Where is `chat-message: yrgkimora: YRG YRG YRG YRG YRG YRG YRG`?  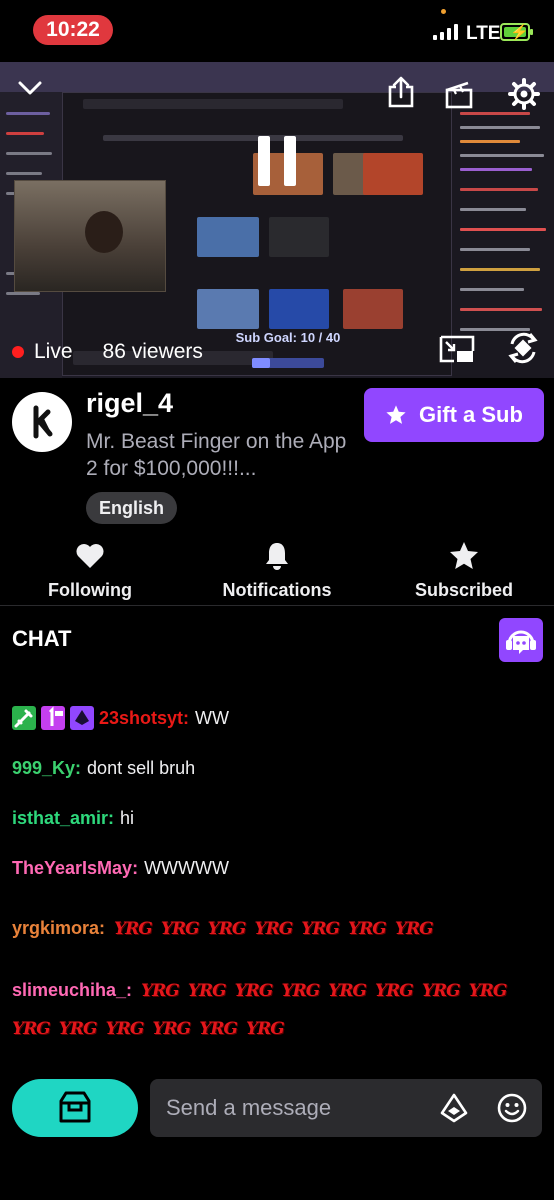 chat-message: yrgkimora: YRG YRG YRG YRG YRG YRG YRG is located at coordinates (277, 928).